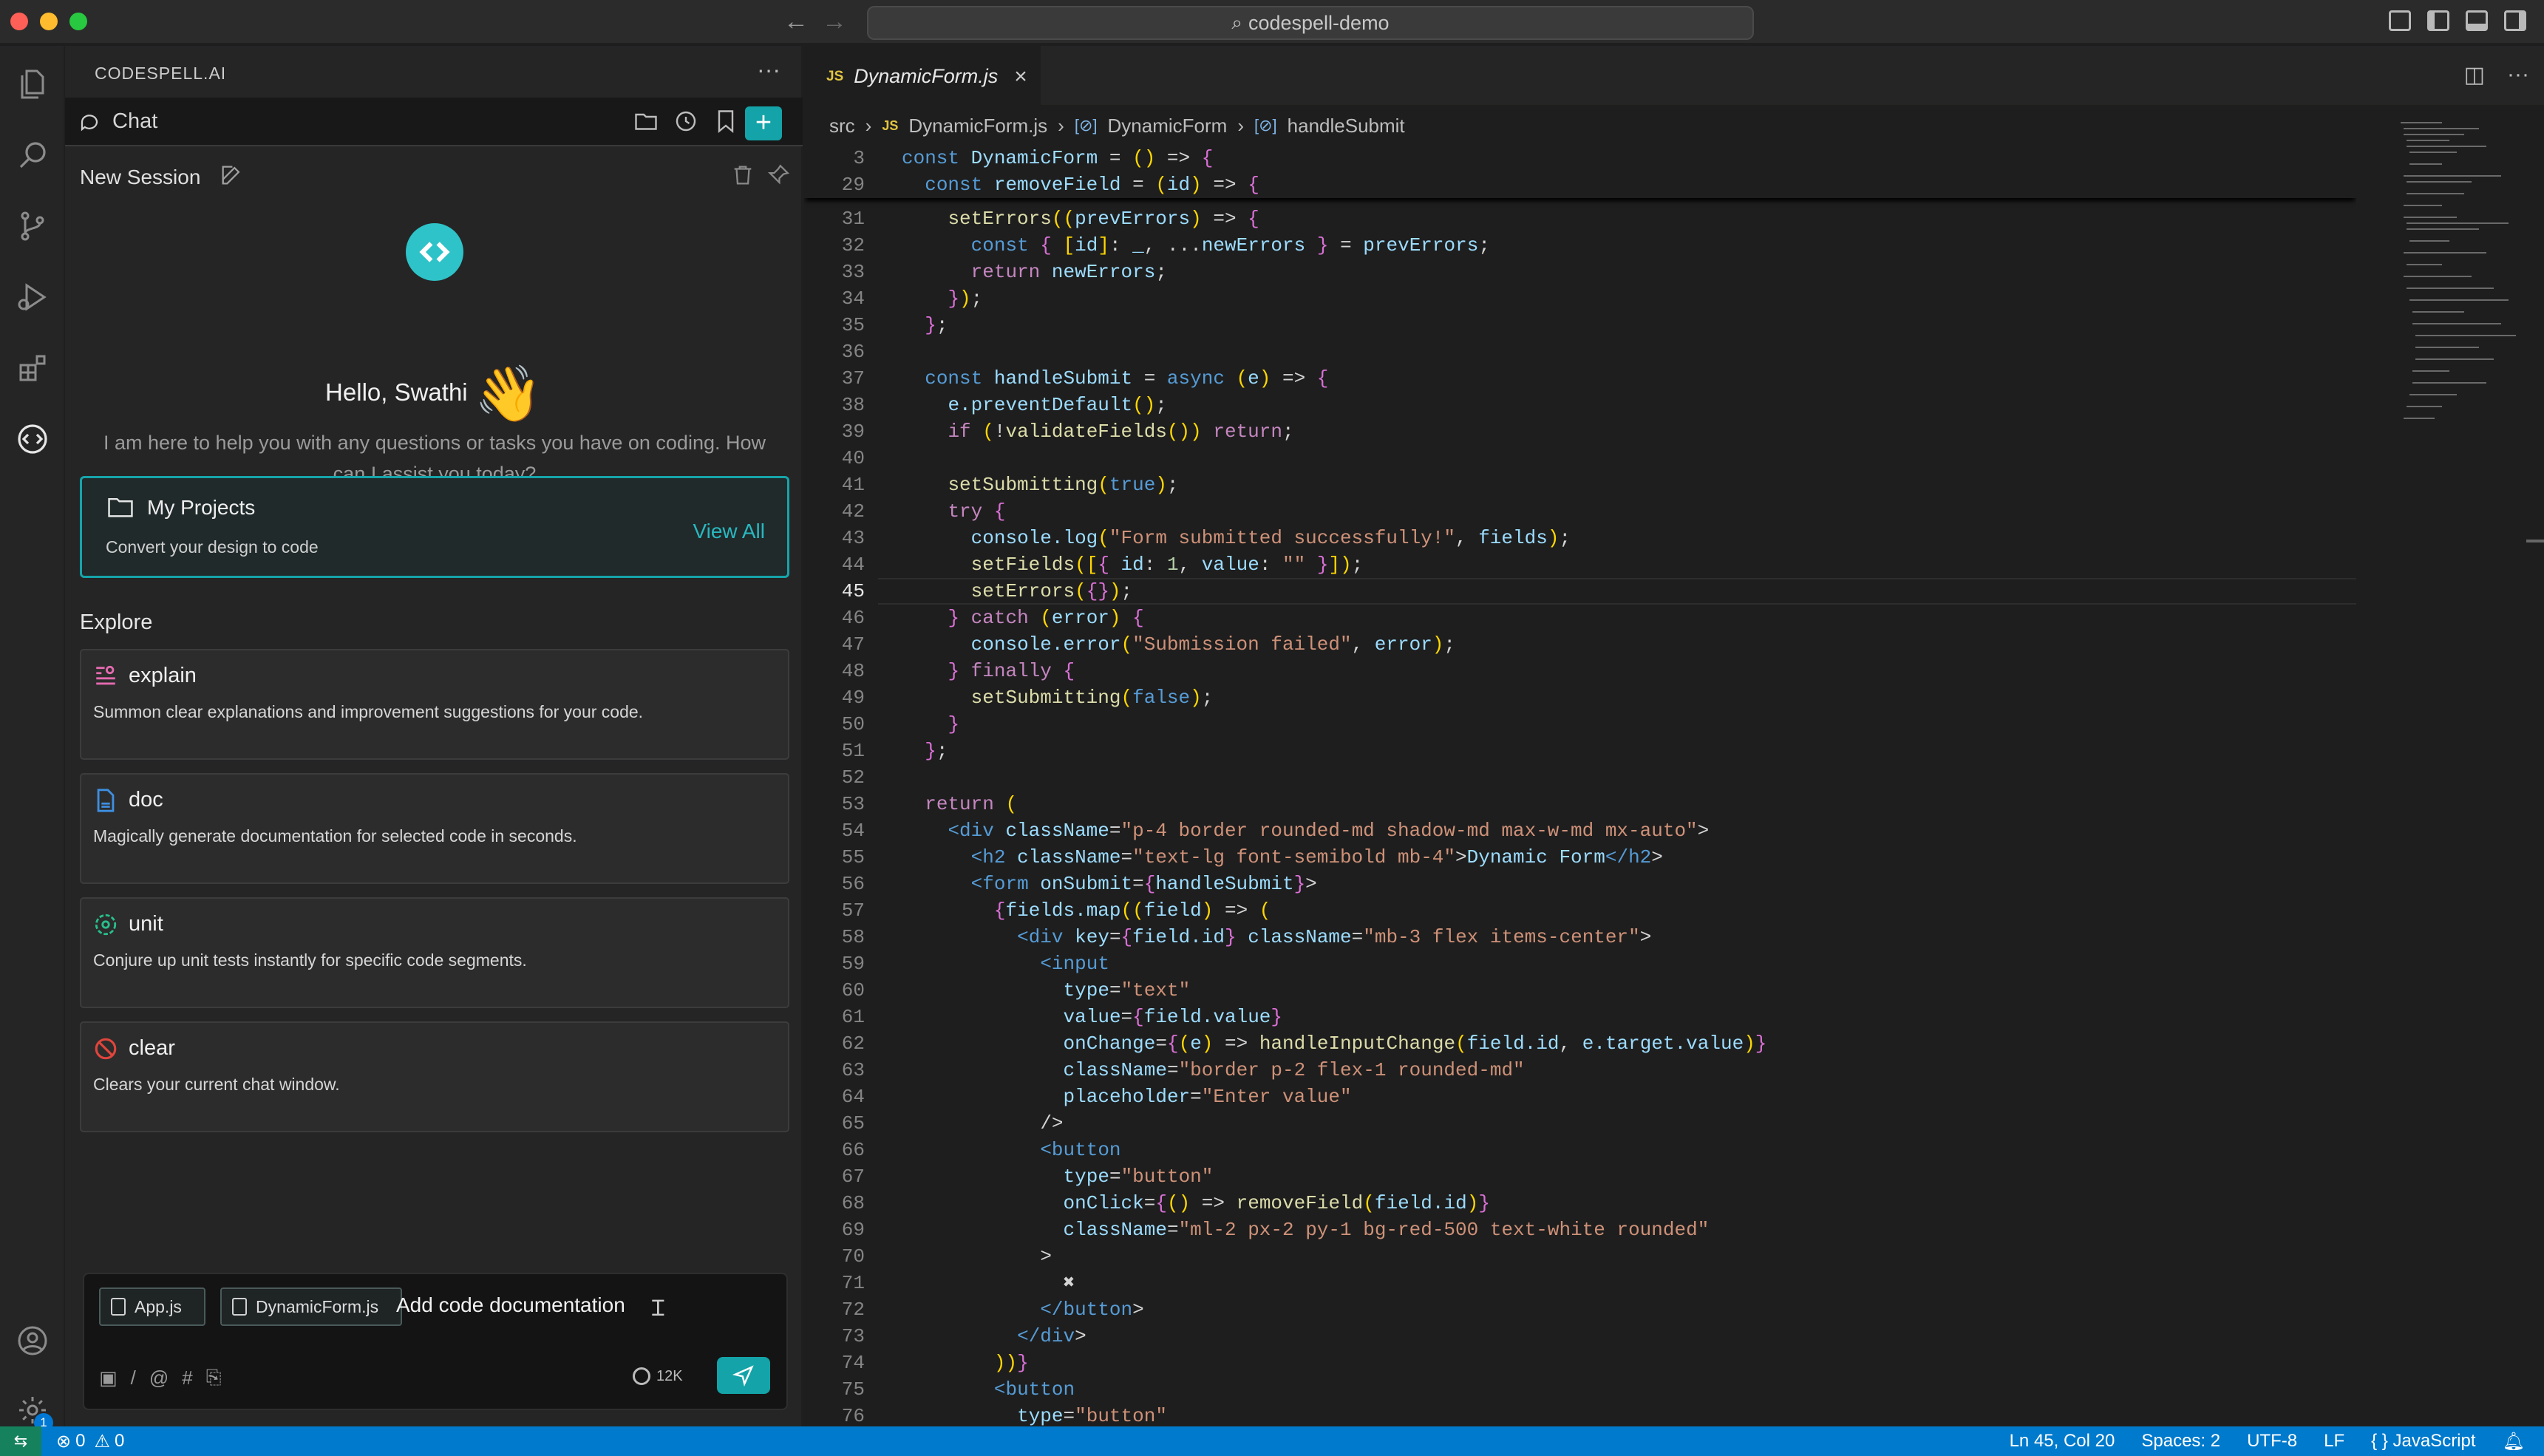 This screenshot has width=2544, height=1456. What do you see at coordinates (2477, 20) in the screenshot?
I see `toggle-panel-icon` at bounding box center [2477, 20].